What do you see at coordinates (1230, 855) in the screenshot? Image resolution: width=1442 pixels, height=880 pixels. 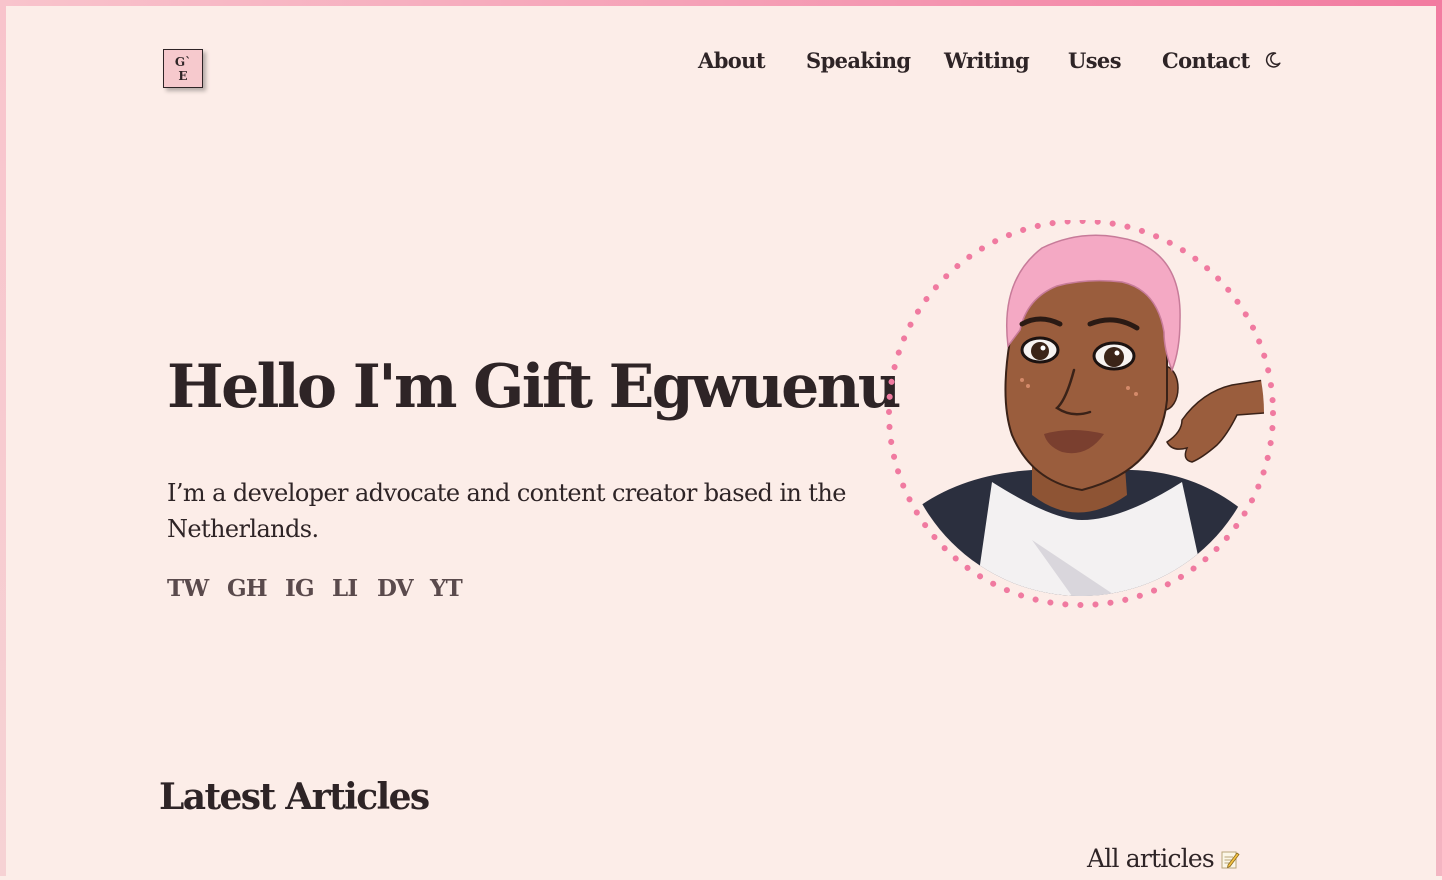 I see `memo-icon` at bounding box center [1230, 855].